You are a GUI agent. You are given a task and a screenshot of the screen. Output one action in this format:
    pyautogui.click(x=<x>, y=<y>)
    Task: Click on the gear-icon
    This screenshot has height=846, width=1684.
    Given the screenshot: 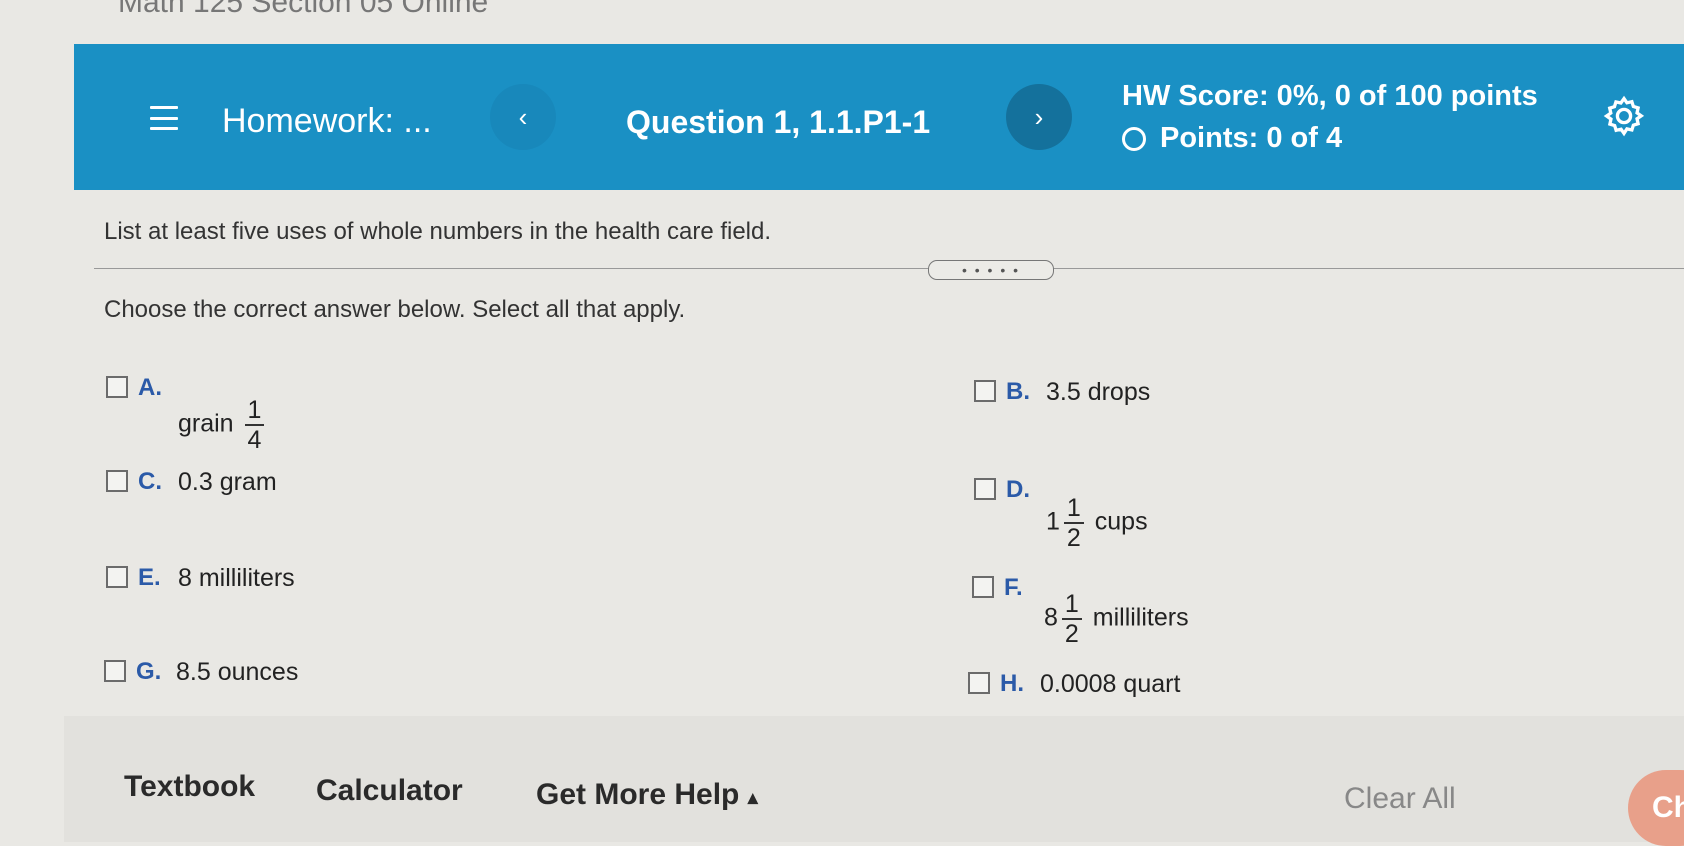 What is the action you would take?
    pyautogui.click(x=1624, y=116)
    